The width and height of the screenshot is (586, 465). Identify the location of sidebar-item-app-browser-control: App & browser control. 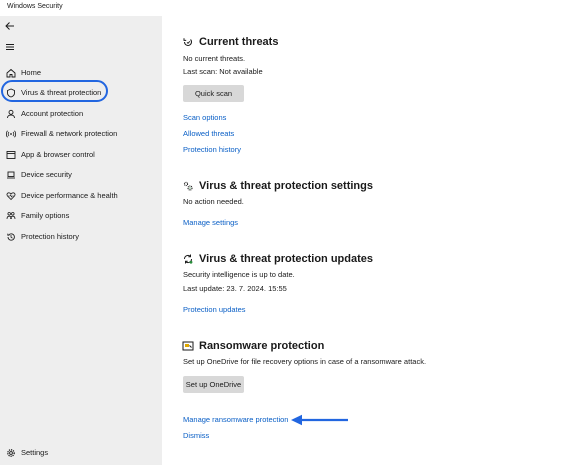
(80, 154).